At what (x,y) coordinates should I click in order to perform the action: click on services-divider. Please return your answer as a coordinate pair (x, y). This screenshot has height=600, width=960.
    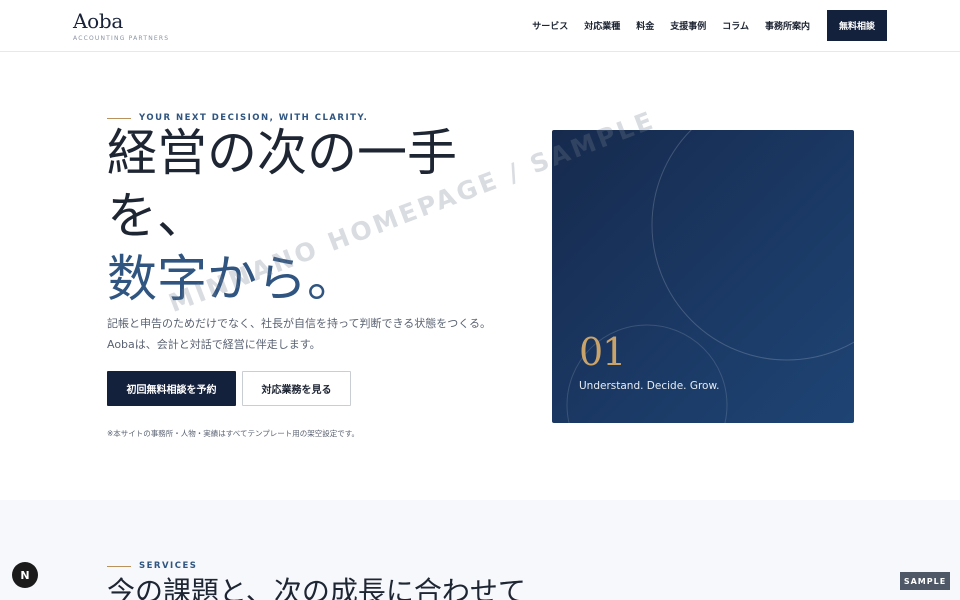
    Looking at the image, I should click on (119, 566).